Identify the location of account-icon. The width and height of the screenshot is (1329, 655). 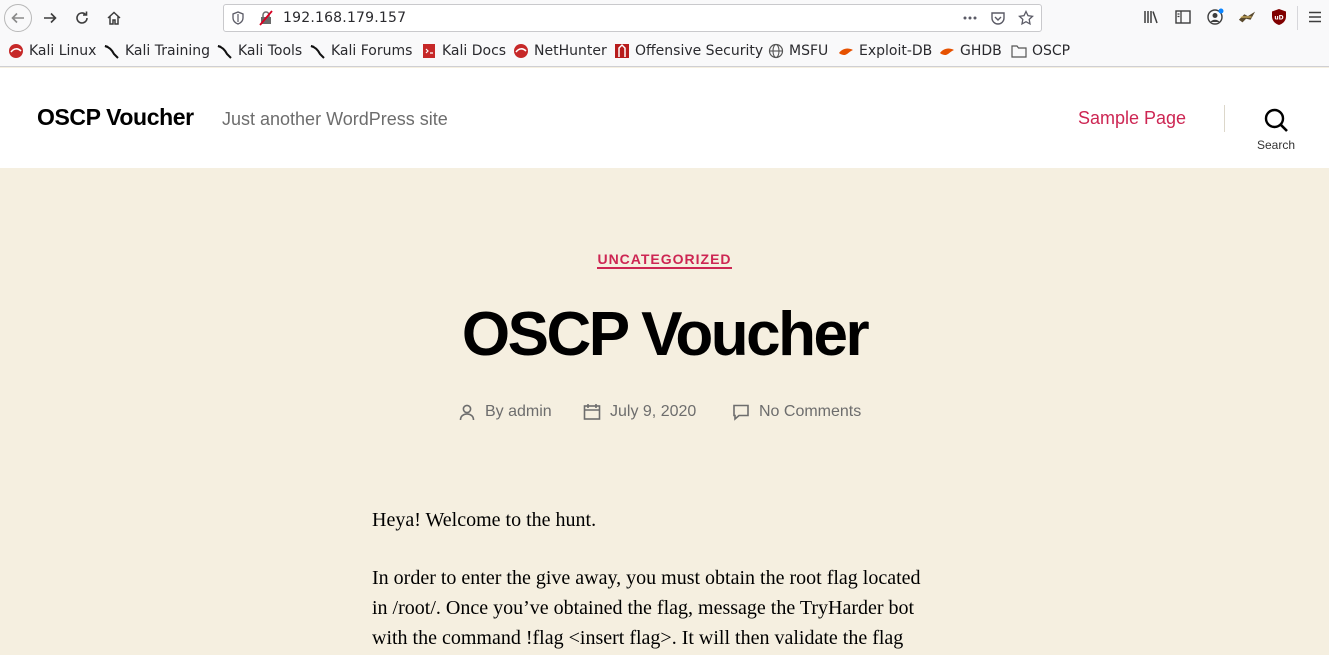
(1215, 17).